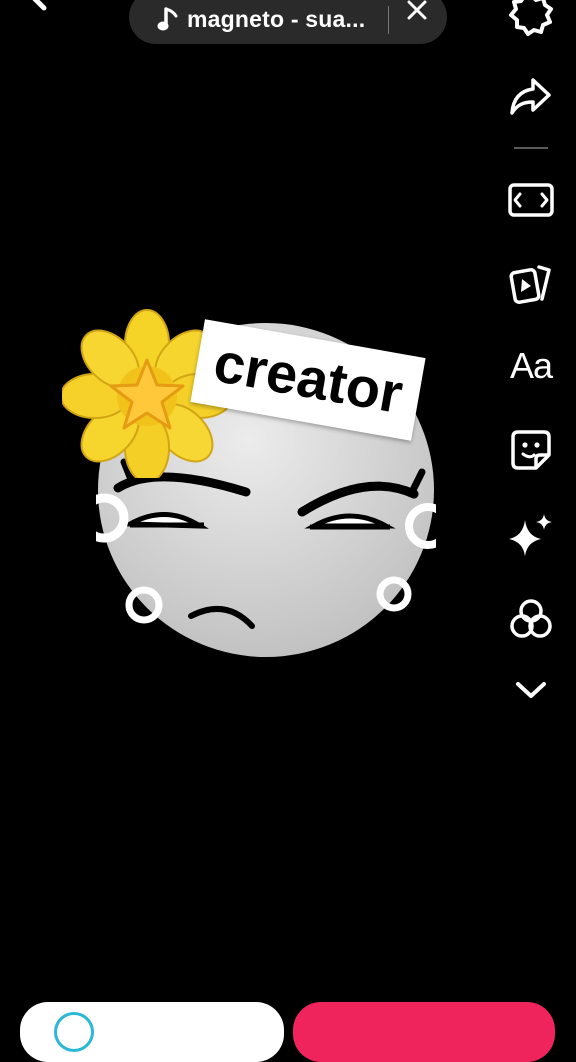  I want to click on chevron-down-icon, so click(531, 690).